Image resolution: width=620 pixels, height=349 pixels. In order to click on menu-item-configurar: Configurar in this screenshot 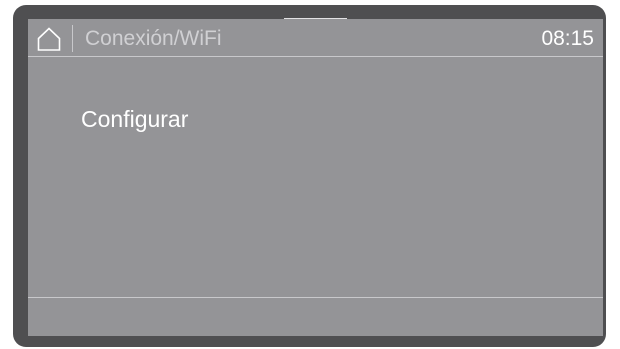, I will do `click(134, 119)`.